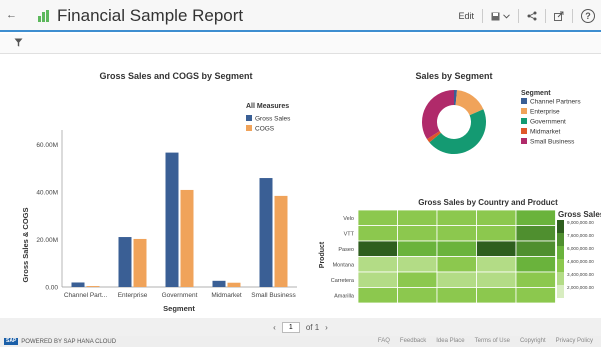 The image size is (601, 347). Describe the element at coordinates (450, 341) in the screenshot. I see `footer-link-idea-place: Idea Place` at that location.